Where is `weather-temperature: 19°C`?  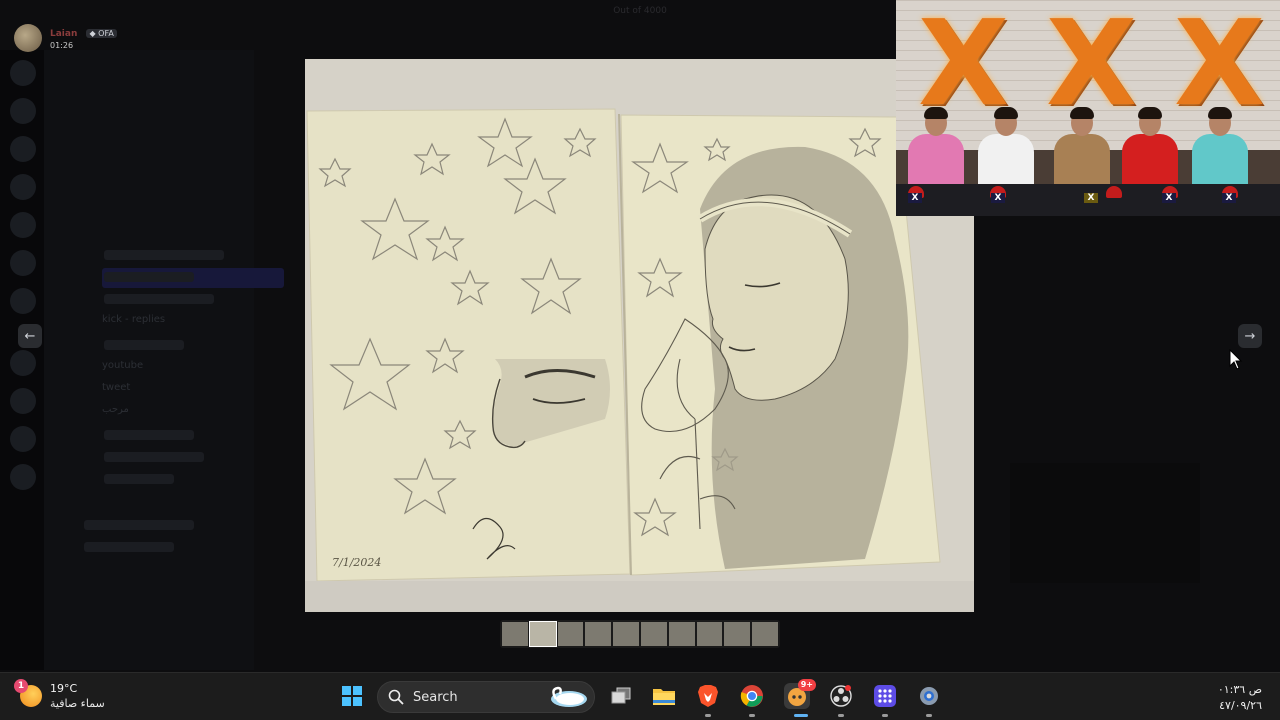 weather-temperature: 19°C is located at coordinates (64, 688).